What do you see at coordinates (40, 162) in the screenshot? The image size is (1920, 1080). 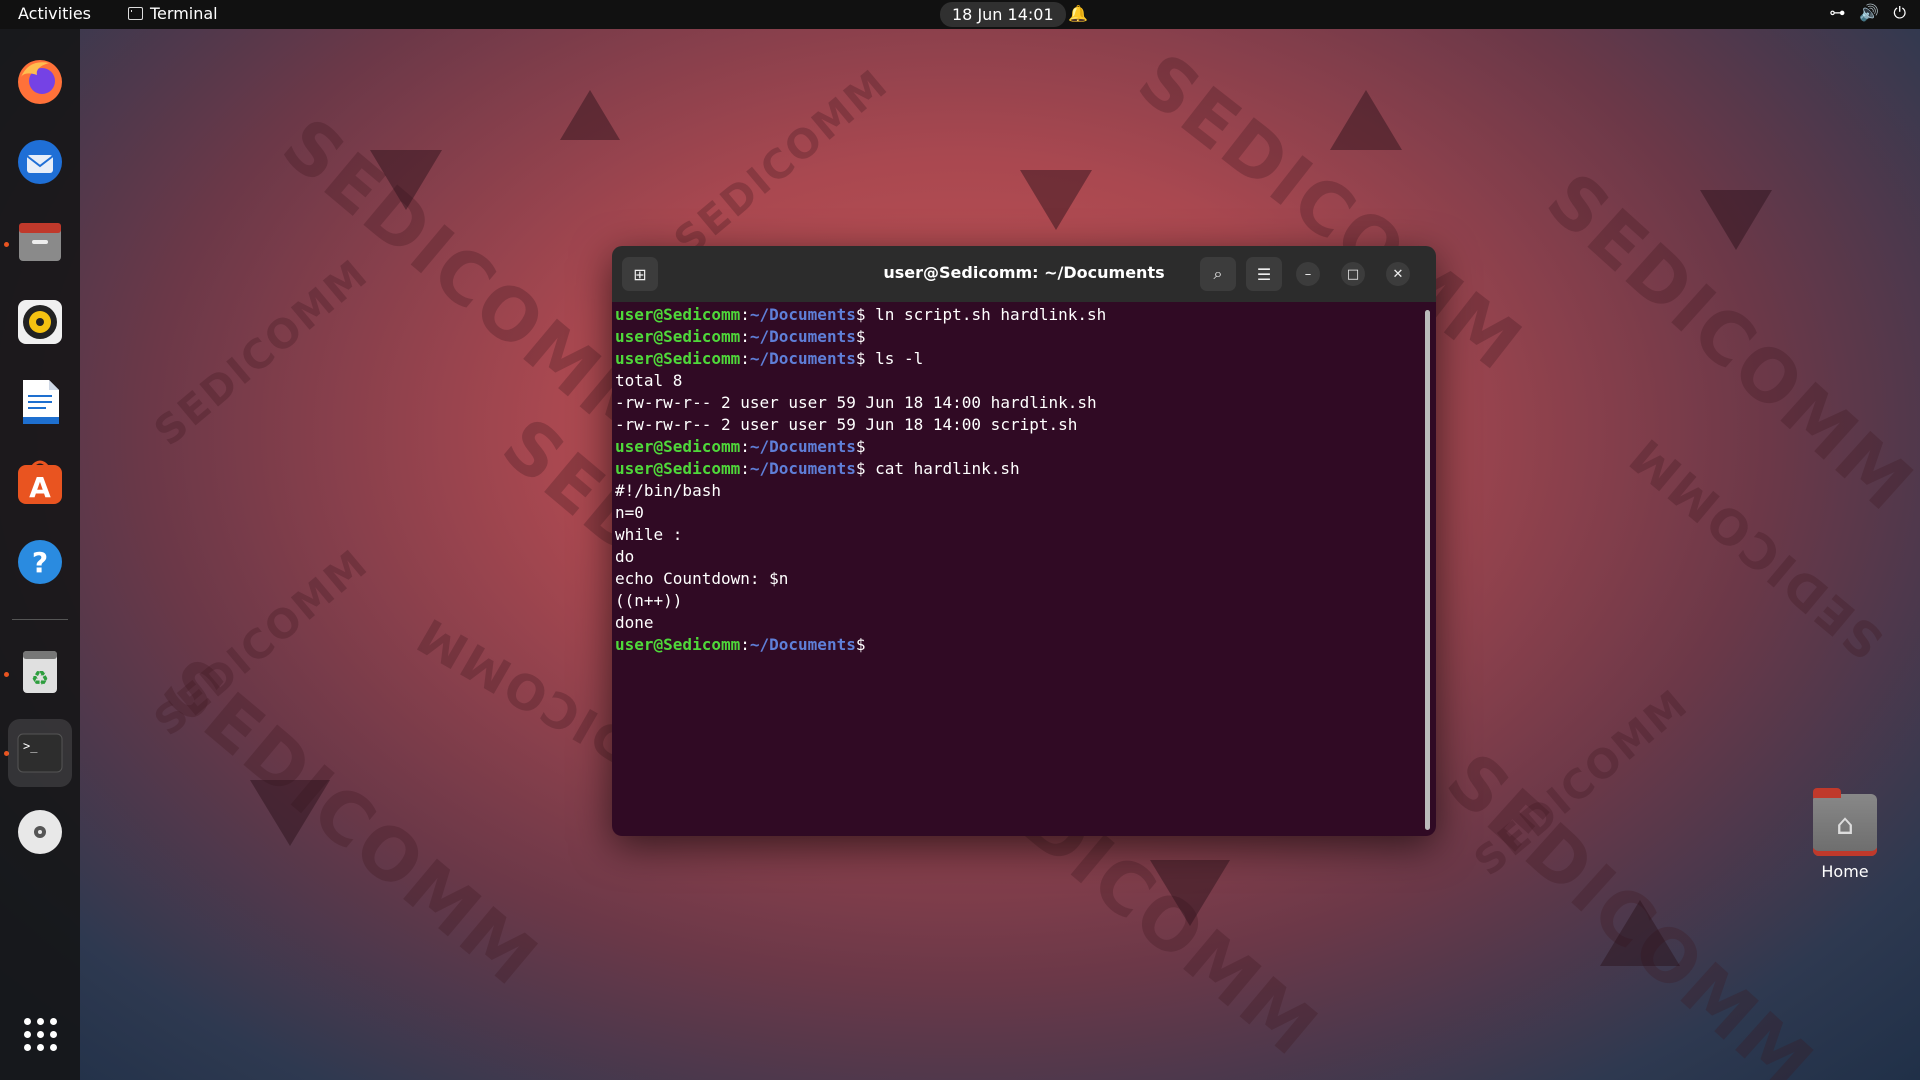 I see `thunderbird-icon` at bounding box center [40, 162].